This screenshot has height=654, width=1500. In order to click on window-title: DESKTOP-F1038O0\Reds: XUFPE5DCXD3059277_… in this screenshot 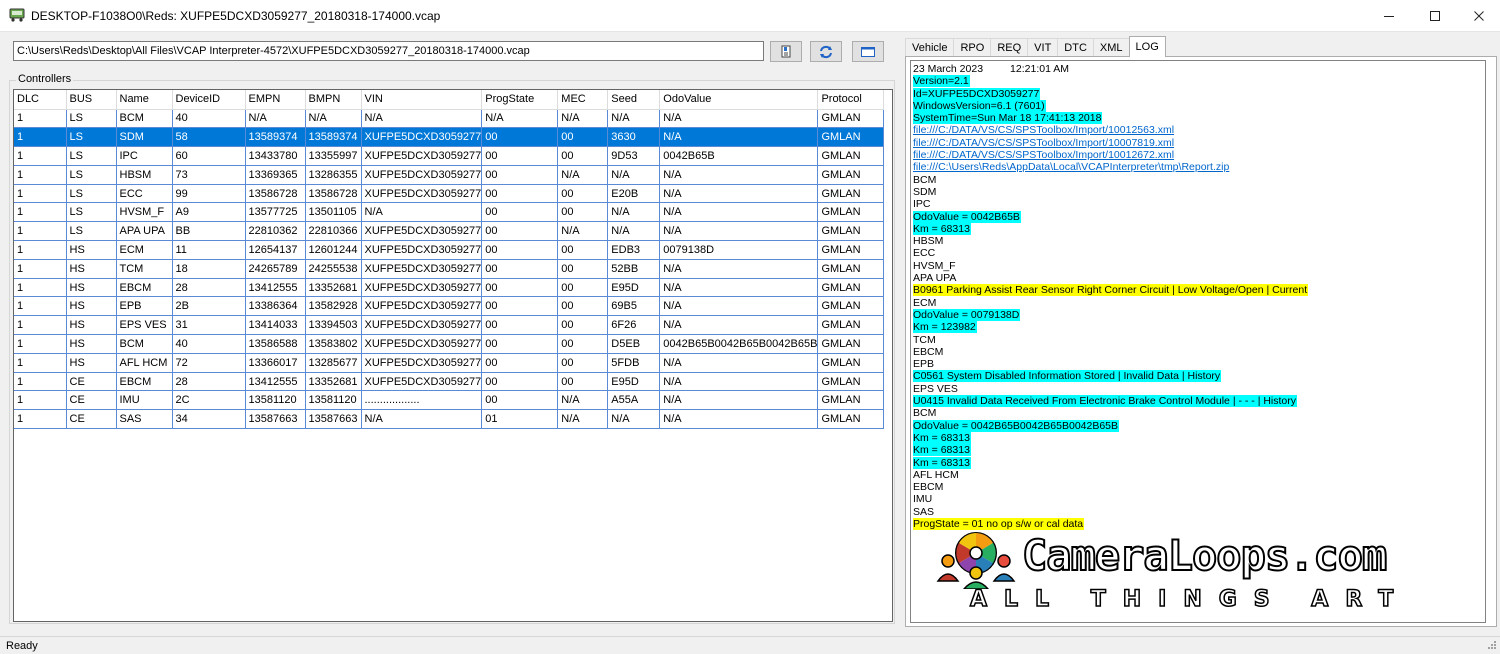, I will do `click(236, 16)`.